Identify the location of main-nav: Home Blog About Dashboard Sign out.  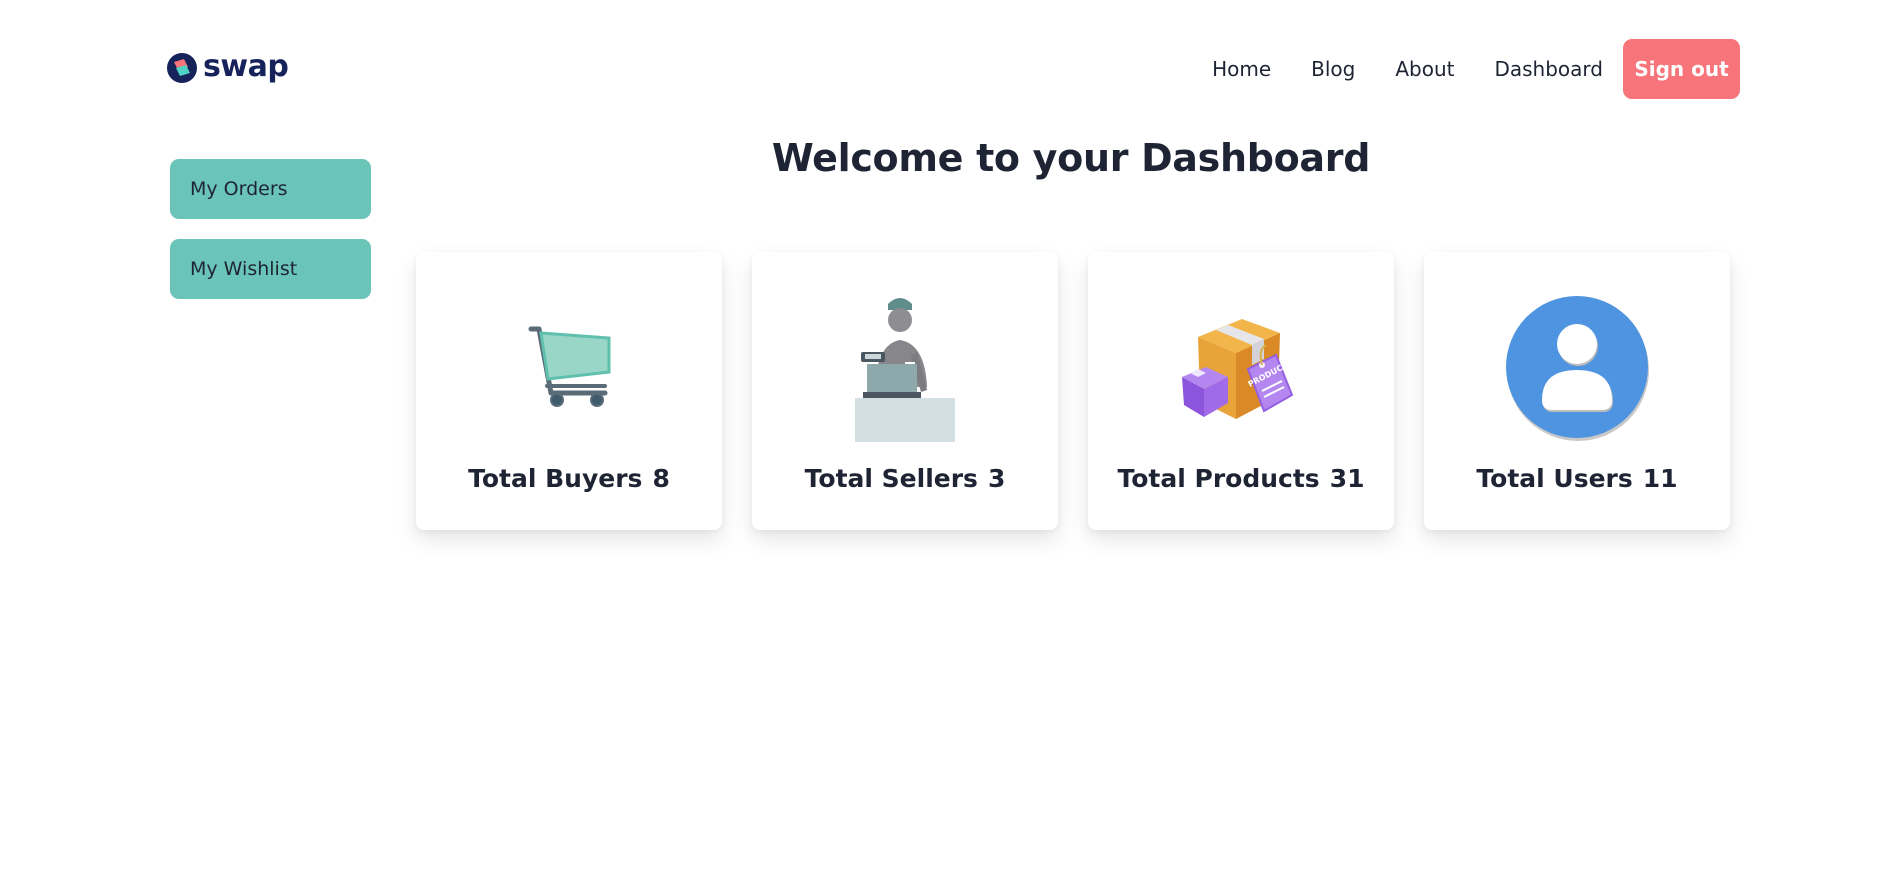
(1476, 69).